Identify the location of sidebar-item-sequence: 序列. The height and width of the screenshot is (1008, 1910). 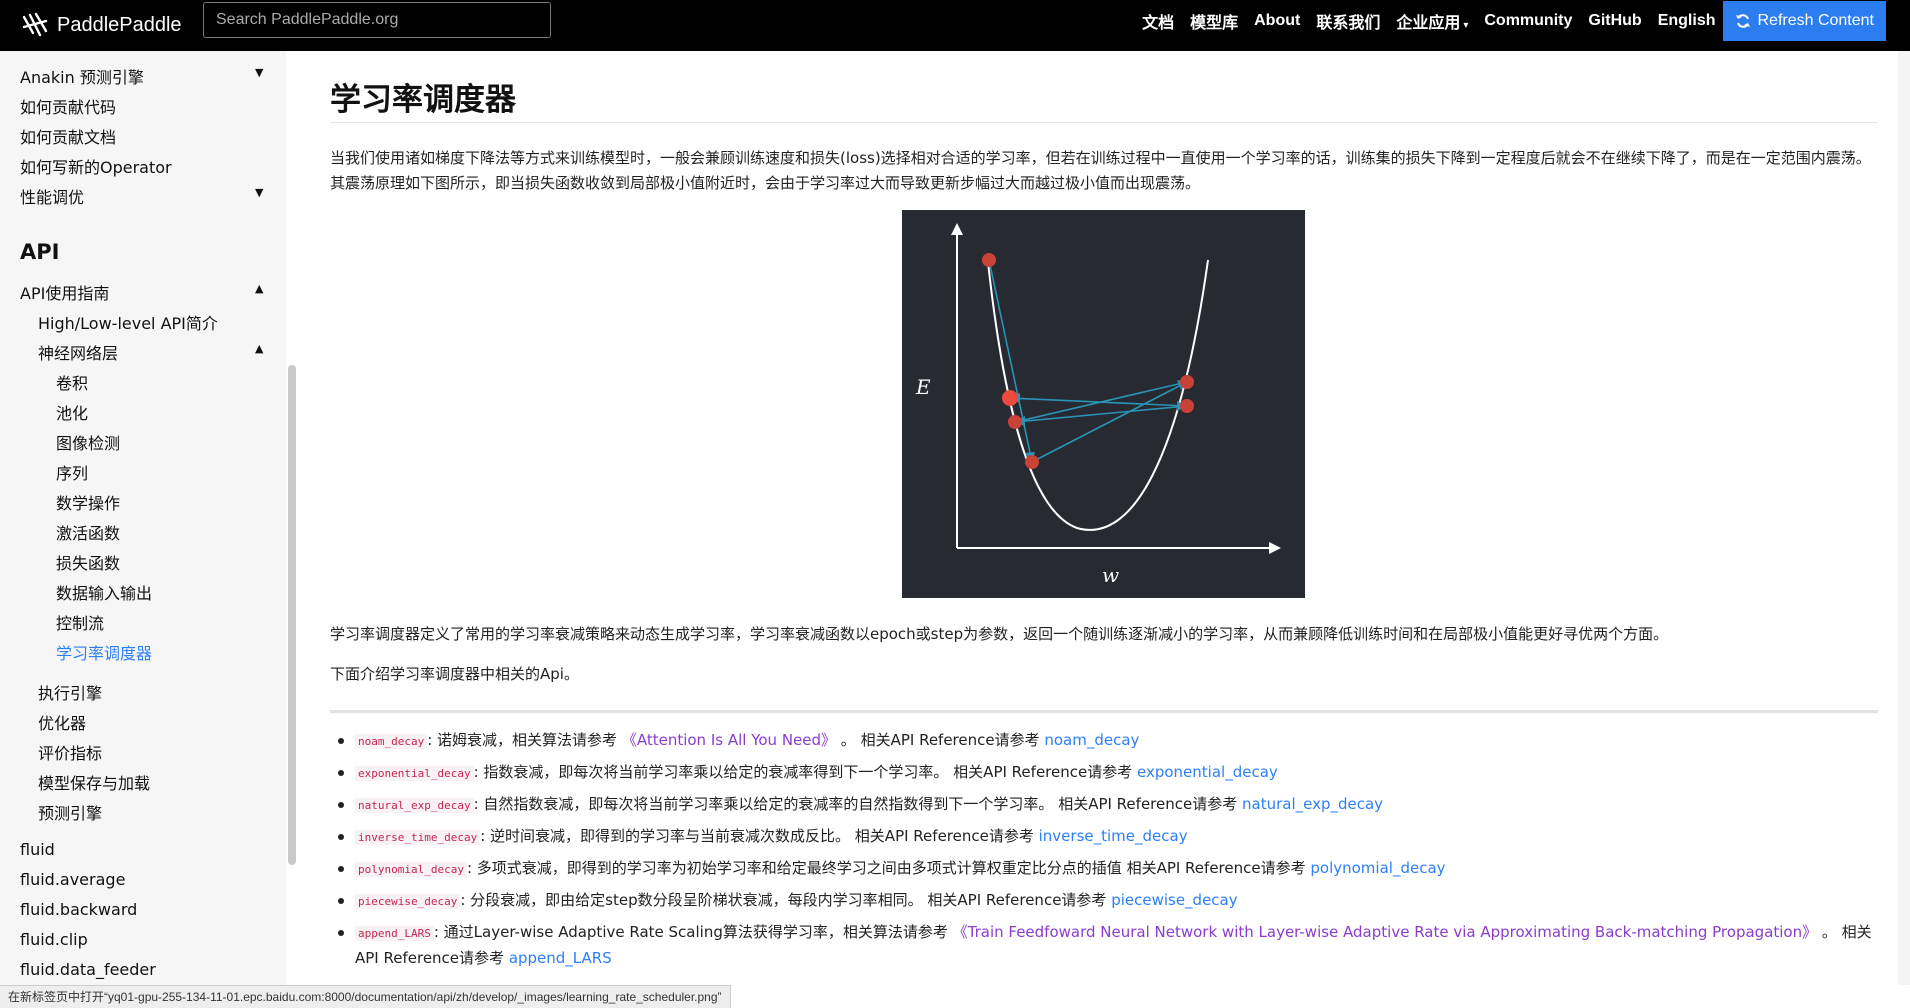
(72, 472).